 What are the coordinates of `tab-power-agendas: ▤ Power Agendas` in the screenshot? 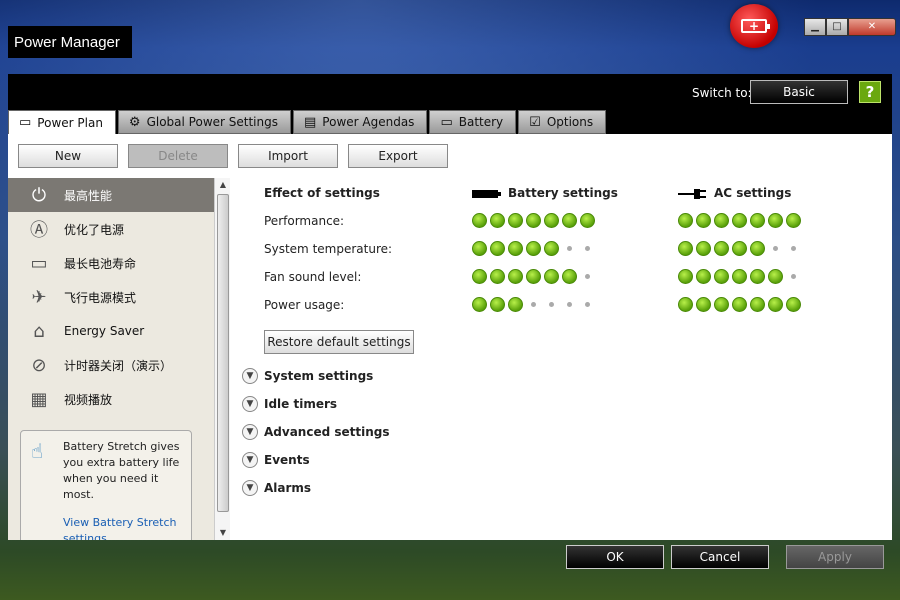 It's located at (360, 122).